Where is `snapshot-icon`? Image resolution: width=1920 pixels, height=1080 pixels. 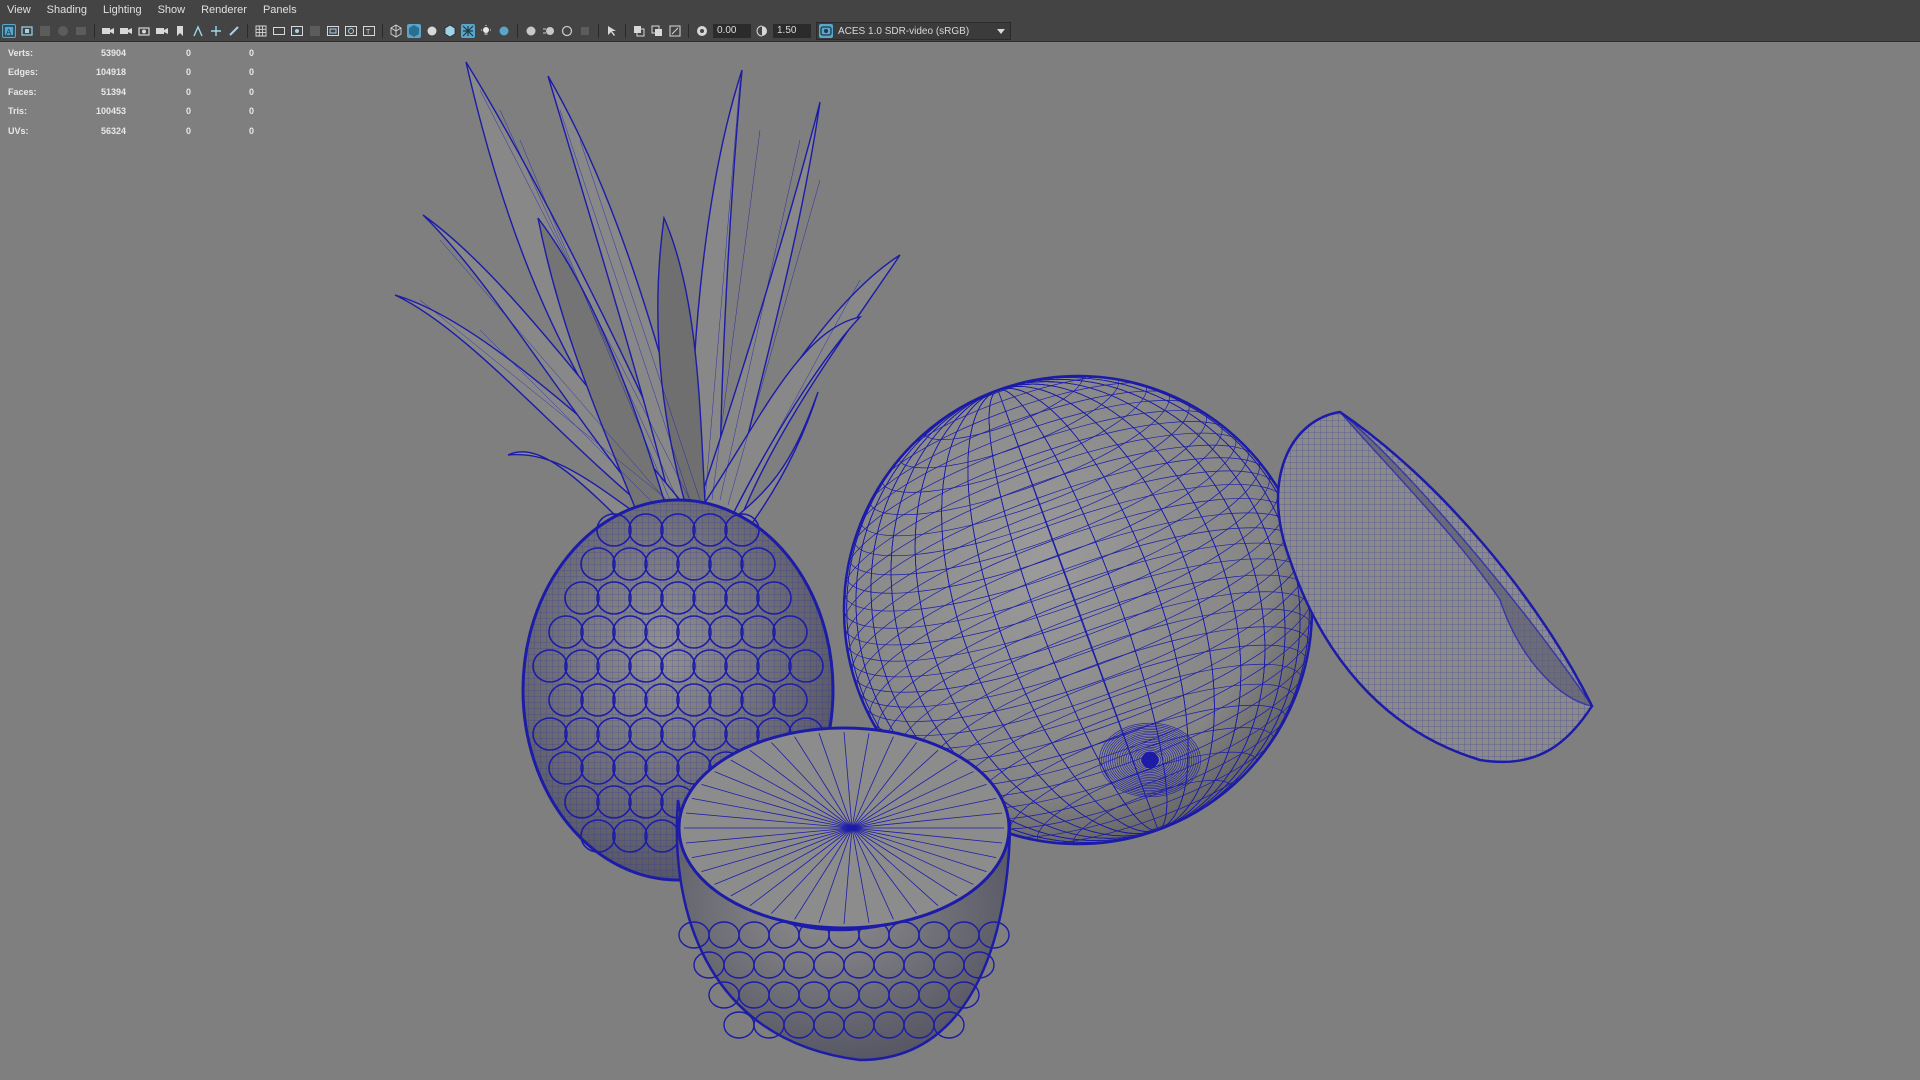 snapshot-icon is located at coordinates (144, 31).